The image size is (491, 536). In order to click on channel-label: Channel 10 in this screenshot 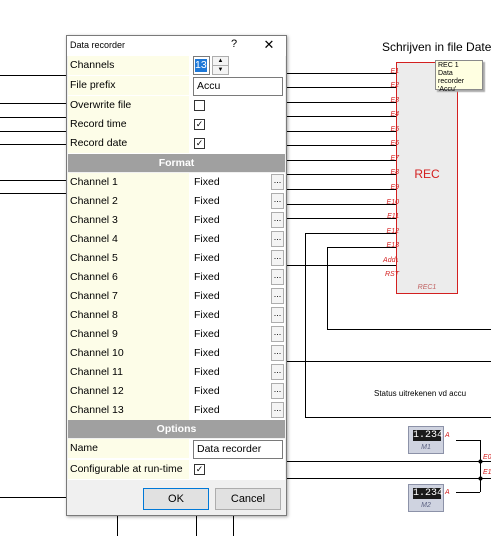, I will do `click(97, 353)`.